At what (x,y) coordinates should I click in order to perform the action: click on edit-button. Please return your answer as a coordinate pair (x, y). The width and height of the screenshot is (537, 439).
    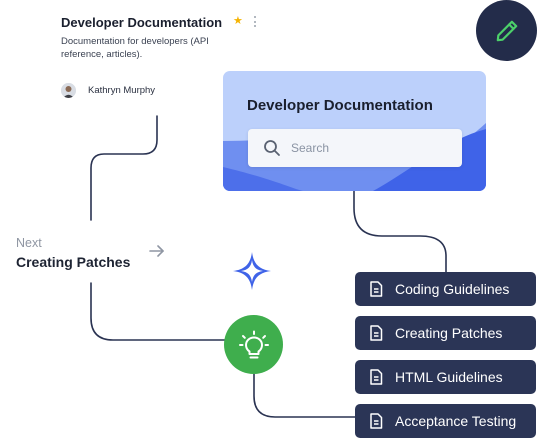
    Looking at the image, I should click on (506, 30).